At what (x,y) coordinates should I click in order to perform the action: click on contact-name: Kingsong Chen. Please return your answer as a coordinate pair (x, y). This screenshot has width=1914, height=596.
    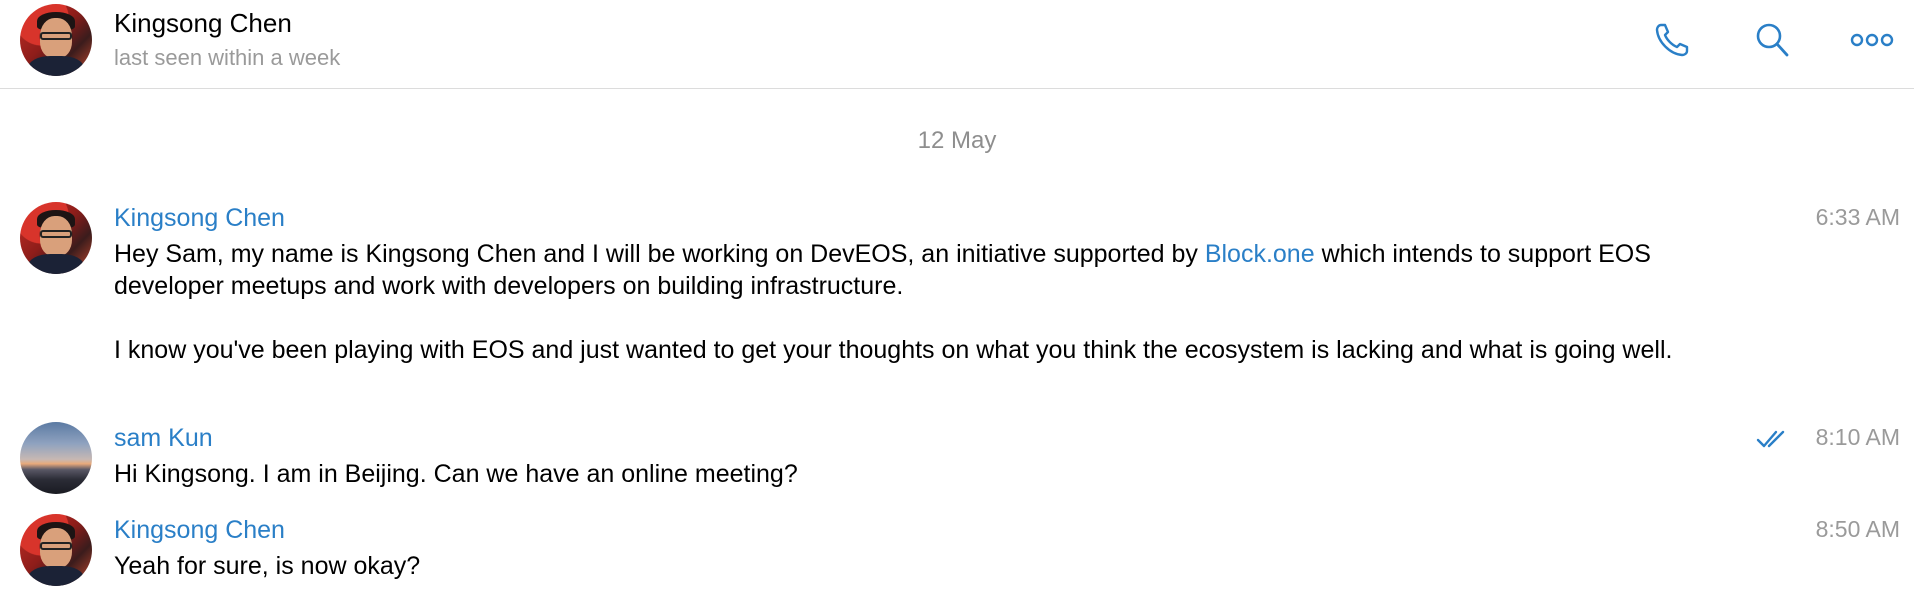
    Looking at the image, I should click on (203, 23).